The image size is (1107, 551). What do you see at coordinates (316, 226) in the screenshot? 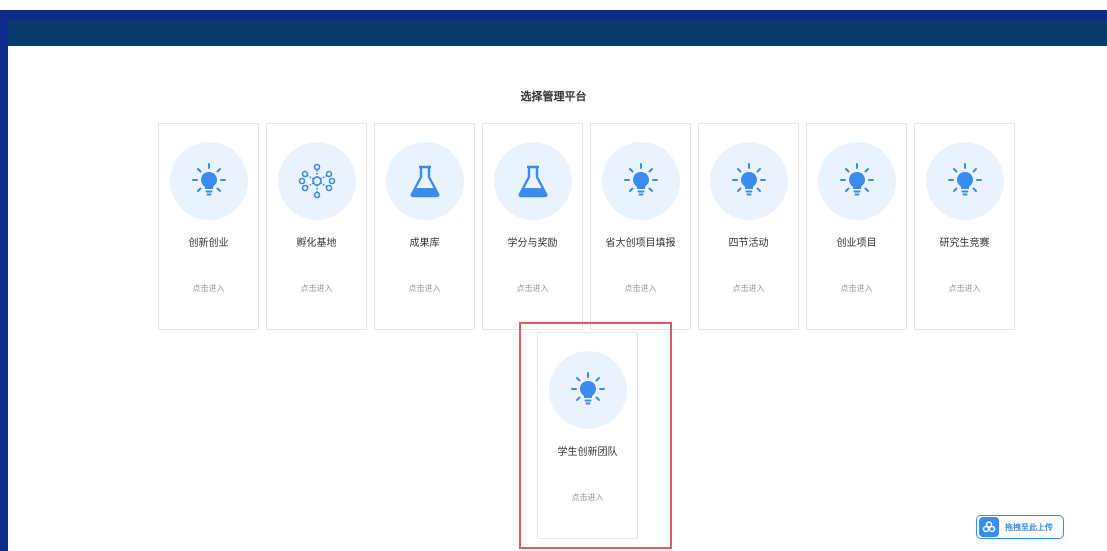
I see `platform-card-incubation: 孵化基地 点击进入` at bounding box center [316, 226].